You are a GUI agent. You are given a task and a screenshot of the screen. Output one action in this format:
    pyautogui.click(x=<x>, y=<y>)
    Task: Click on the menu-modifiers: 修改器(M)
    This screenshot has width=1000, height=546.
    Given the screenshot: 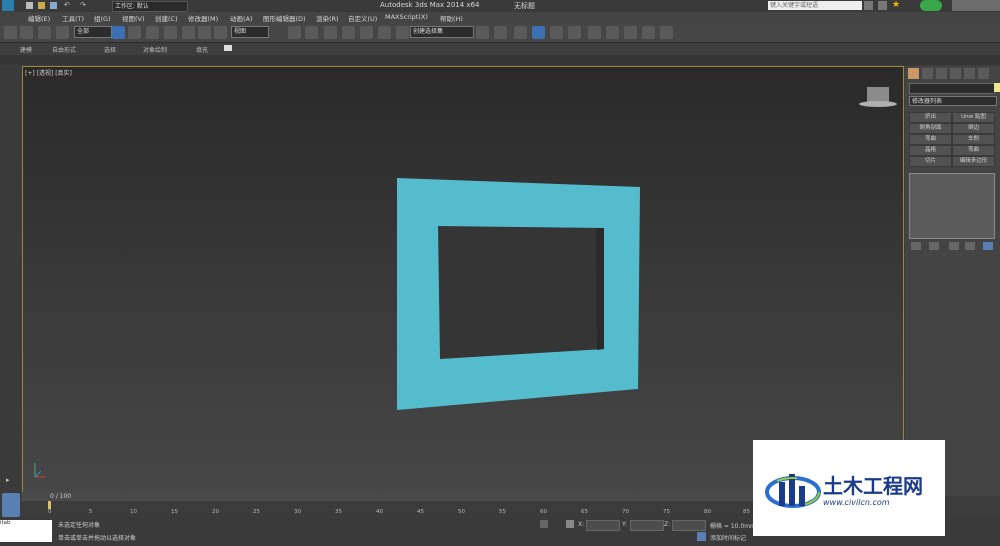 What is the action you would take?
    pyautogui.click(x=203, y=18)
    